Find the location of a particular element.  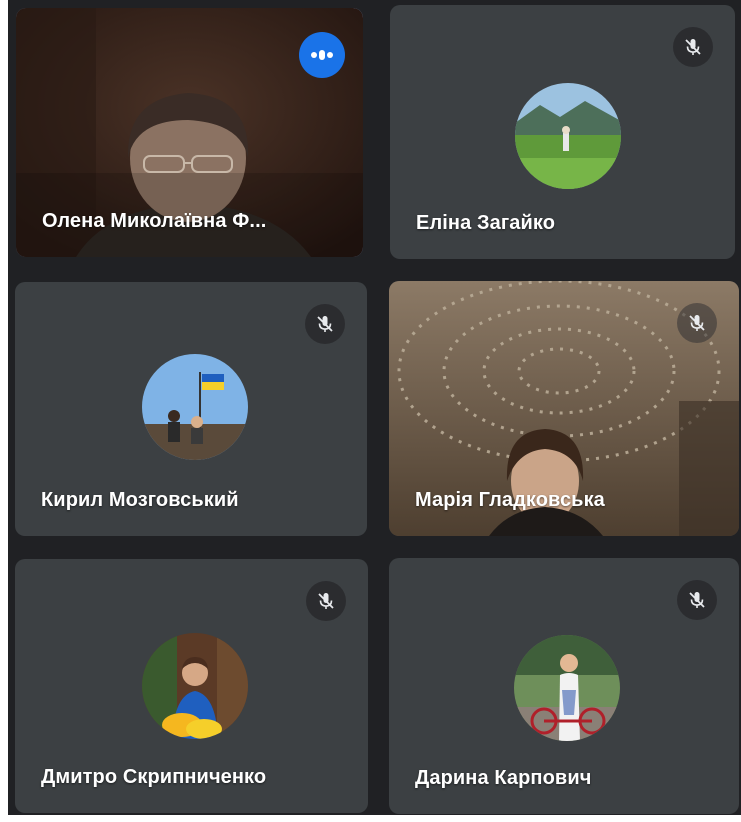

participant-tile: Дарина Карпович is located at coordinates (564, 686).